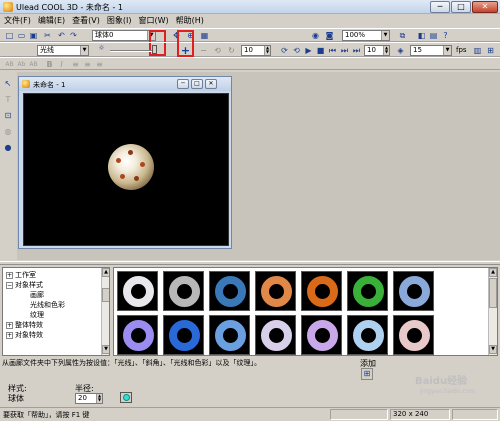 This screenshot has width=500, height=421. I want to click on menu-help: 帮助(H), so click(190, 21).